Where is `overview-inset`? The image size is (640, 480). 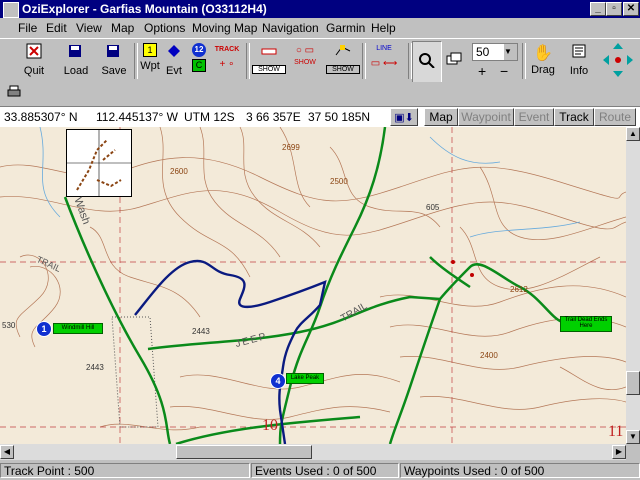 overview-inset is located at coordinates (99, 163).